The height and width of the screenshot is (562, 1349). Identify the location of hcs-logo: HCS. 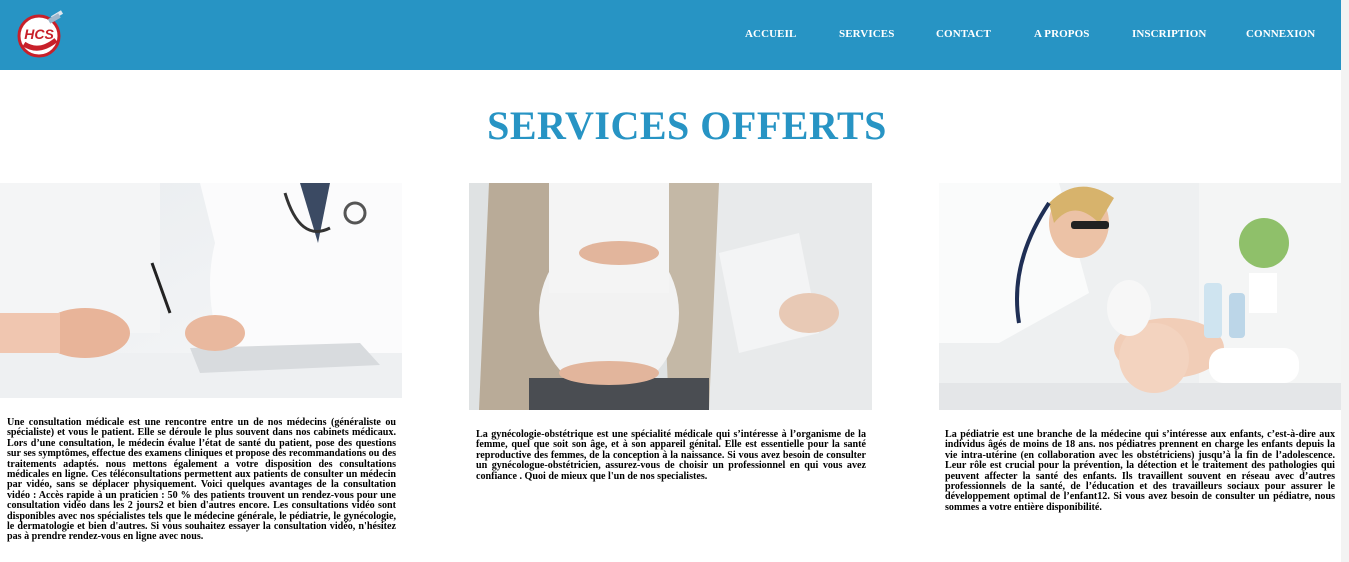
(40, 35).